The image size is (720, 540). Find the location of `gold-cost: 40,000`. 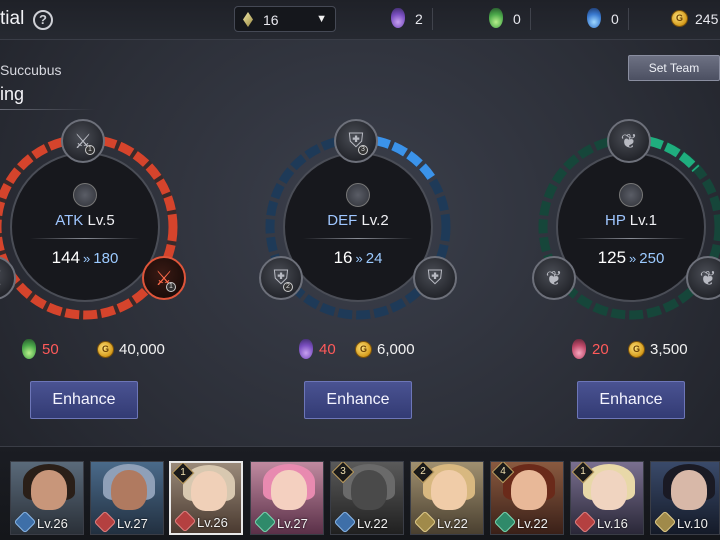

gold-cost: 40,000 is located at coordinates (142, 349).